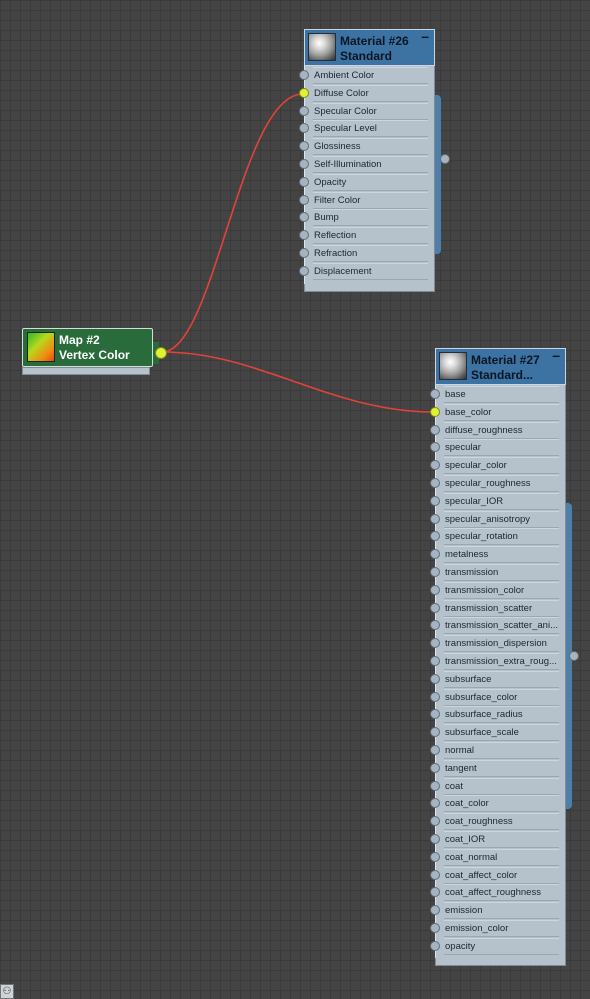 The height and width of the screenshot is (999, 590). What do you see at coordinates (501, 394) in the screenshot?
I see `slot-base: base` at bounding box center [501, 394].